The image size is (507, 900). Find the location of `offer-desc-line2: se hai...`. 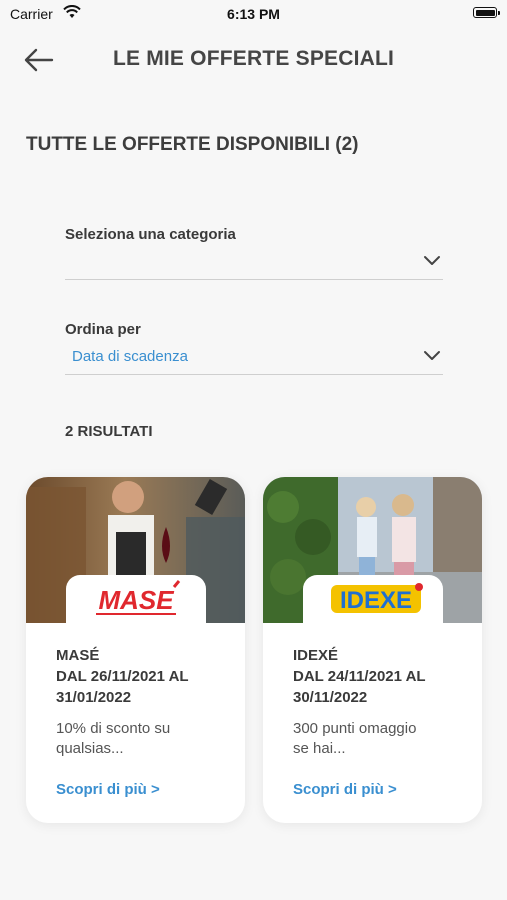

offer-desc-line2: se hai... is located at coordinates (319, 748).